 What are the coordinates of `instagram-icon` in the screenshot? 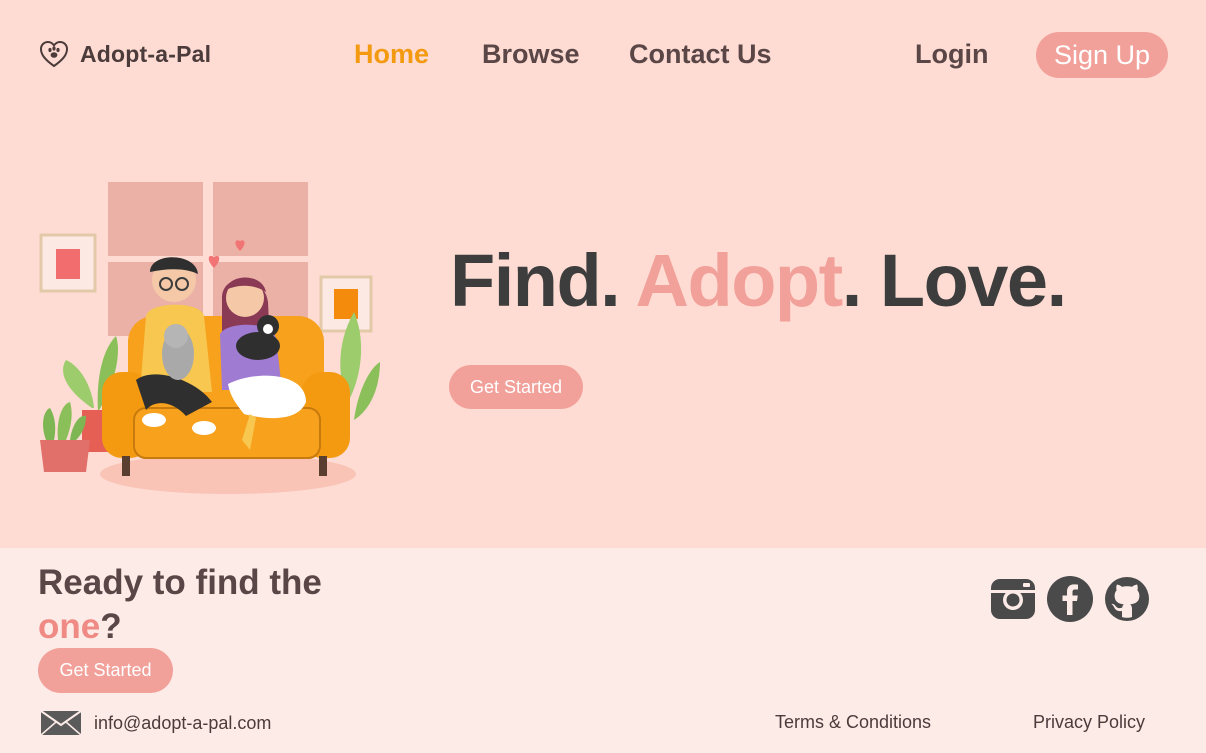 It's located at (1013, 599).